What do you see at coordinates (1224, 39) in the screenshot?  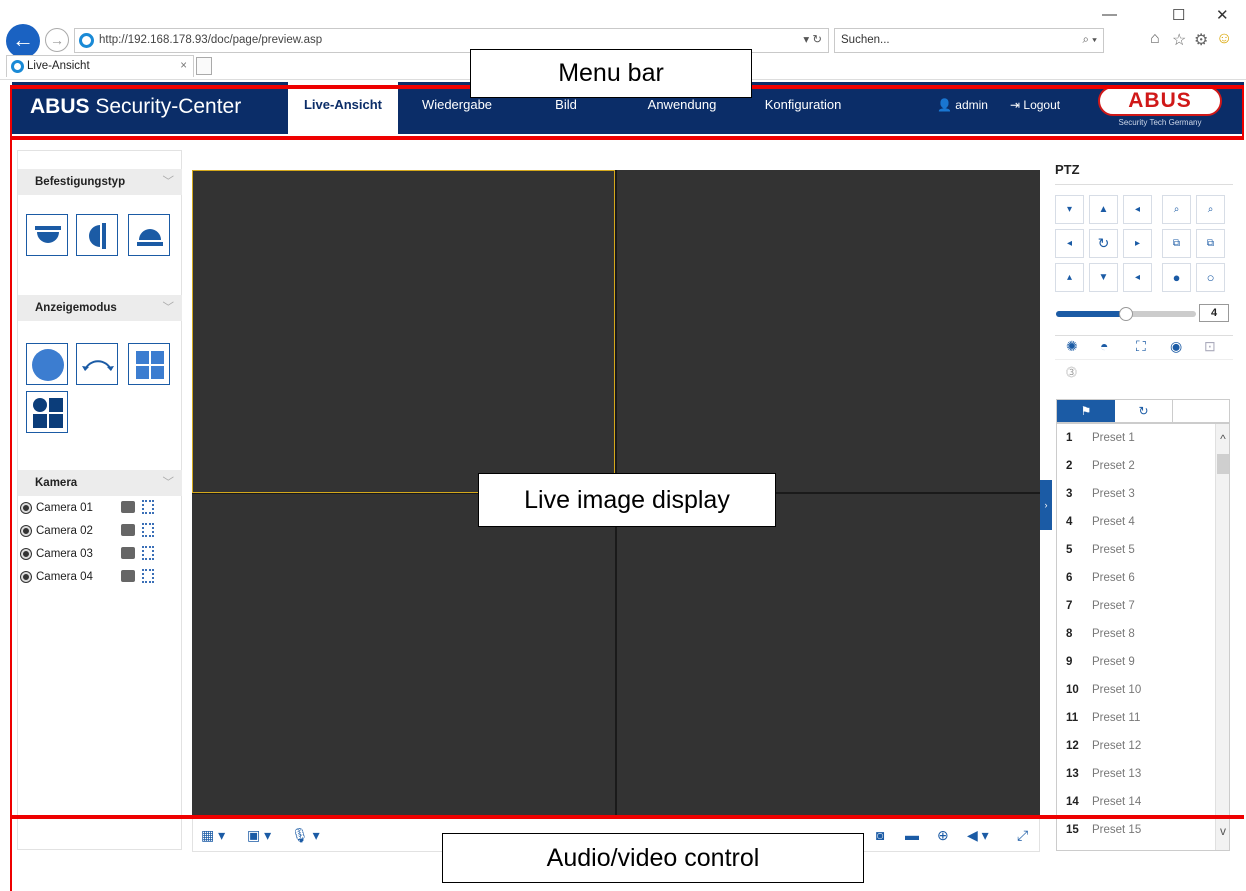 I see `smiley-icon: ☺` at bounding box center [1224, 39].